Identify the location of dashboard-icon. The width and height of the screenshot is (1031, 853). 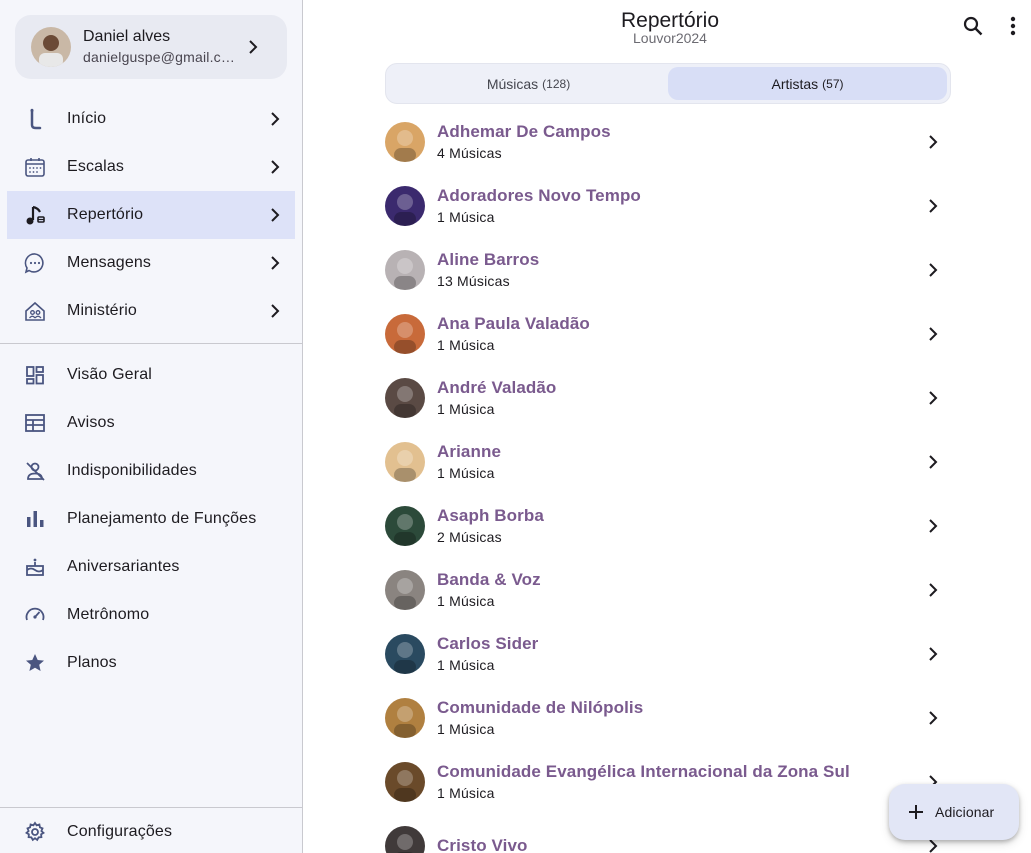
(35, 375).